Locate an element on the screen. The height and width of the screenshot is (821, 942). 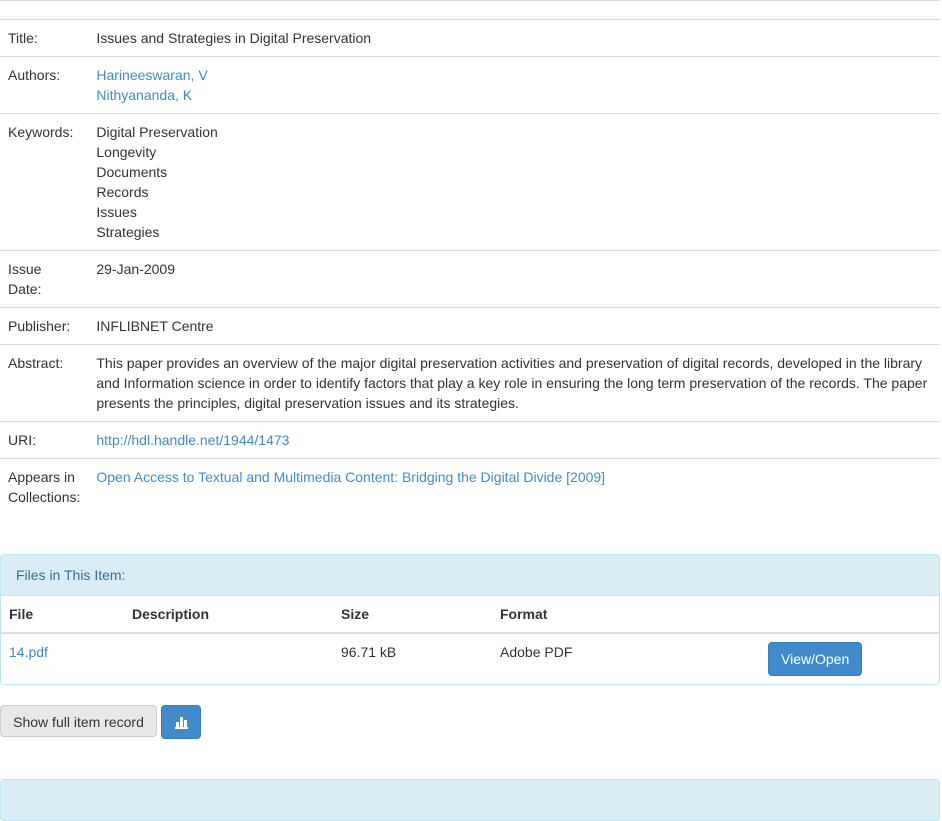
collections-label: Appears in Collections: is located at coordinates (44, 489).